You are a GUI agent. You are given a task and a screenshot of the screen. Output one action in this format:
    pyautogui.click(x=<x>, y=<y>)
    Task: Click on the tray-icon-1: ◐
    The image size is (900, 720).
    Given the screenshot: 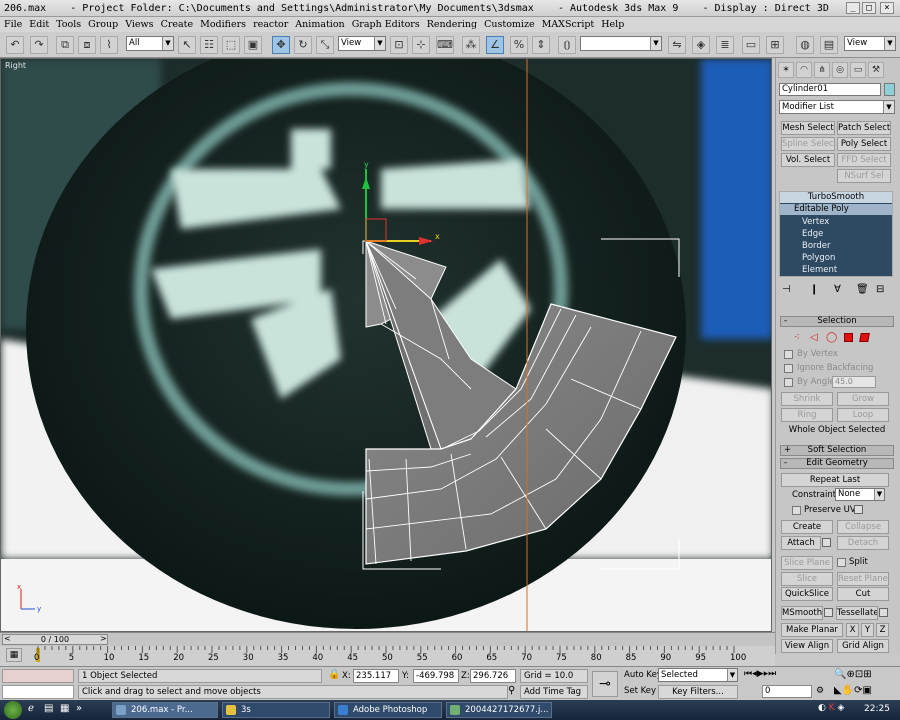 What is the action you would take?
    pyautogui.click(x=822, y=708)
    